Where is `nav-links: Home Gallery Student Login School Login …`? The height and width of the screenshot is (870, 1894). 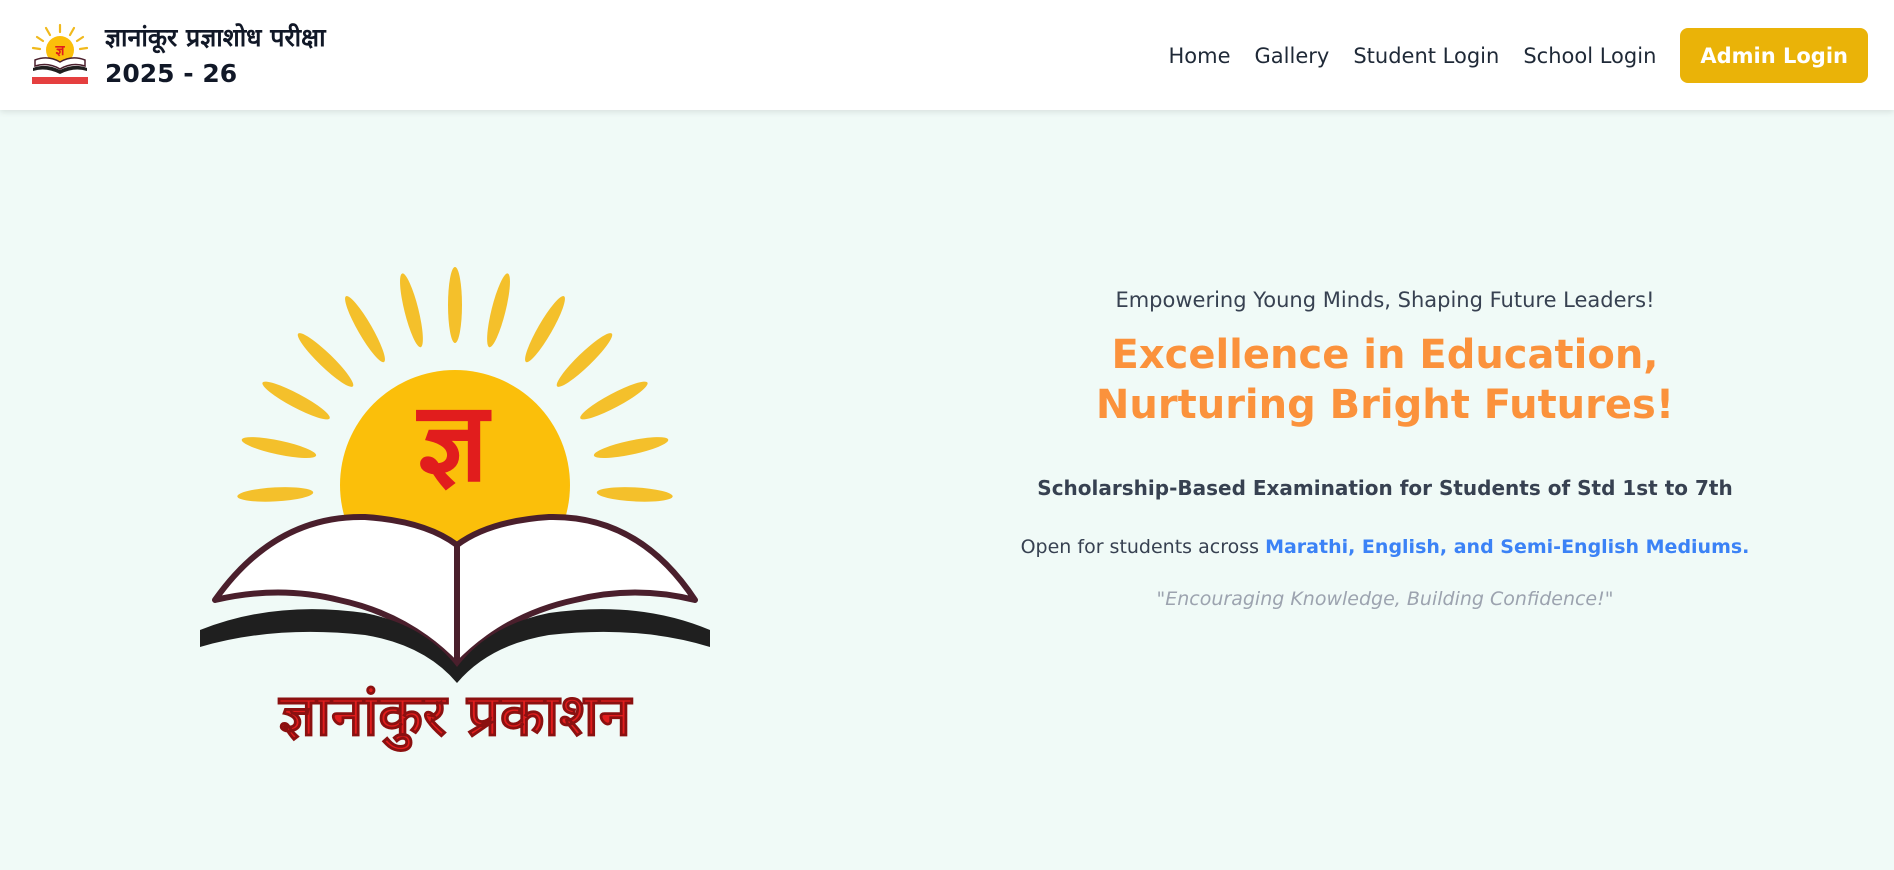
nav-links: Home Gallery Student Login School Login … is located at coordinates (1518, 55).